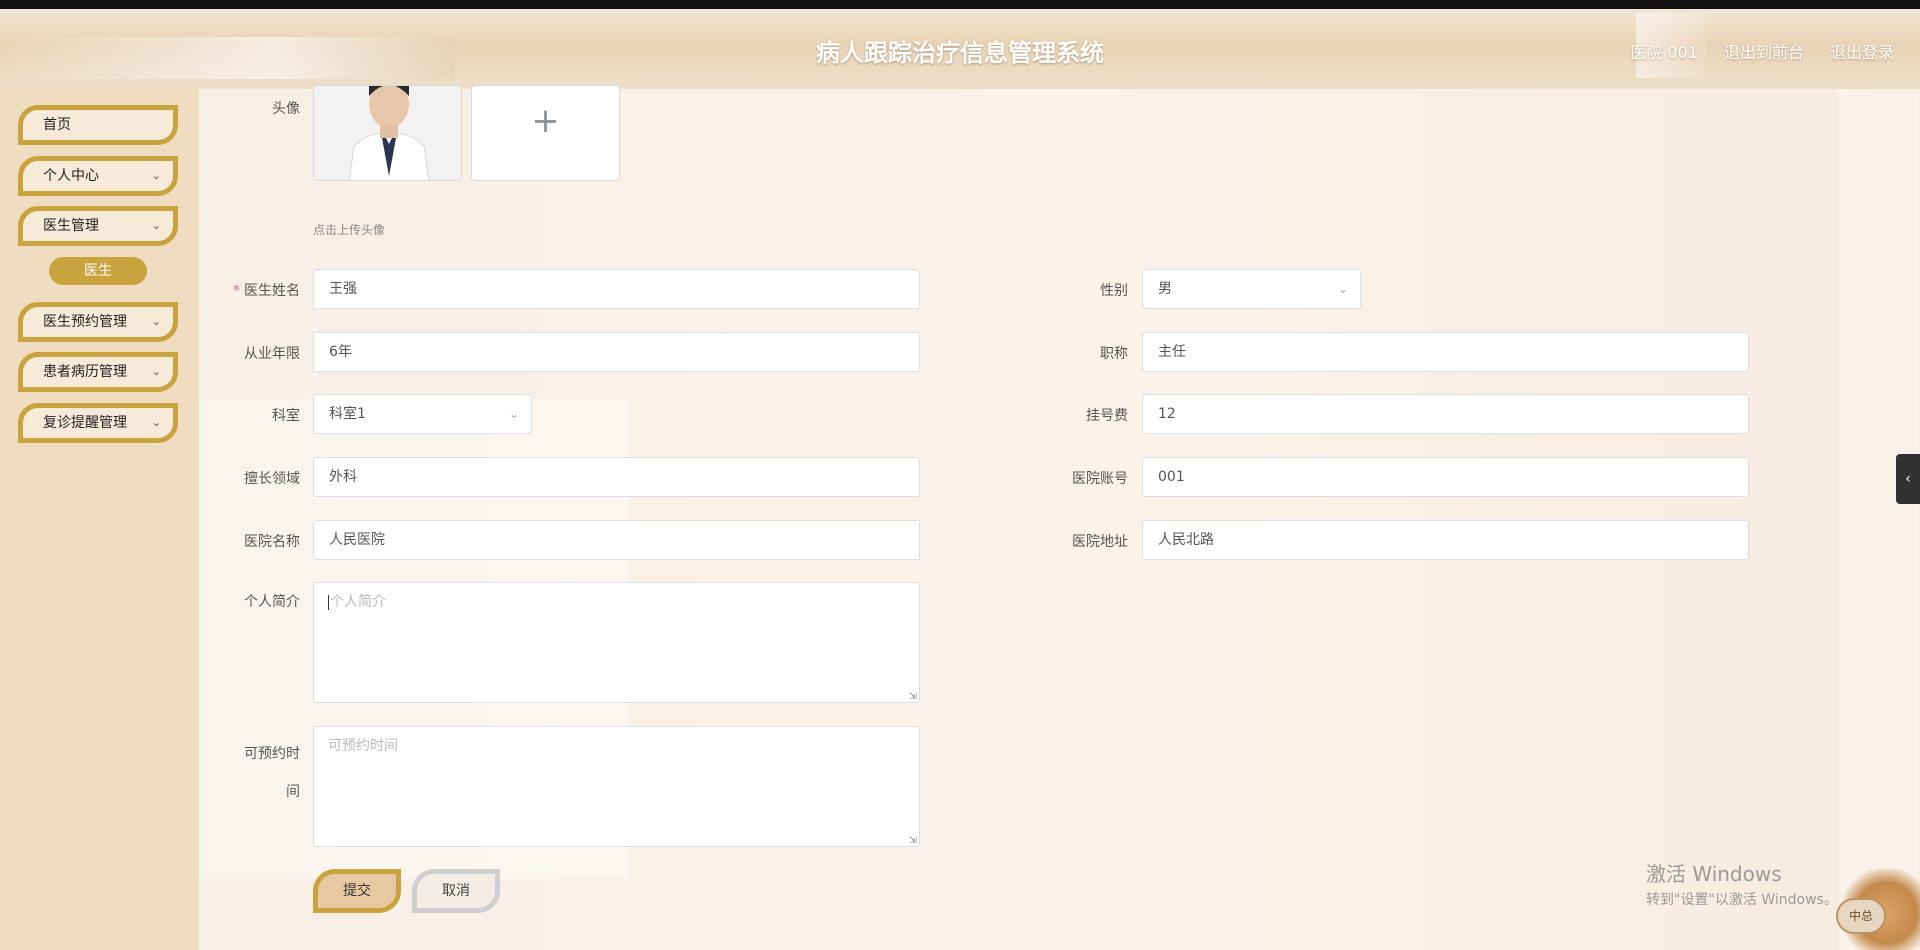 Image resolution: width=1920 pixels, height=950 pixels. I want to click on specialty-label: 擅长领域, so click(272, 479).